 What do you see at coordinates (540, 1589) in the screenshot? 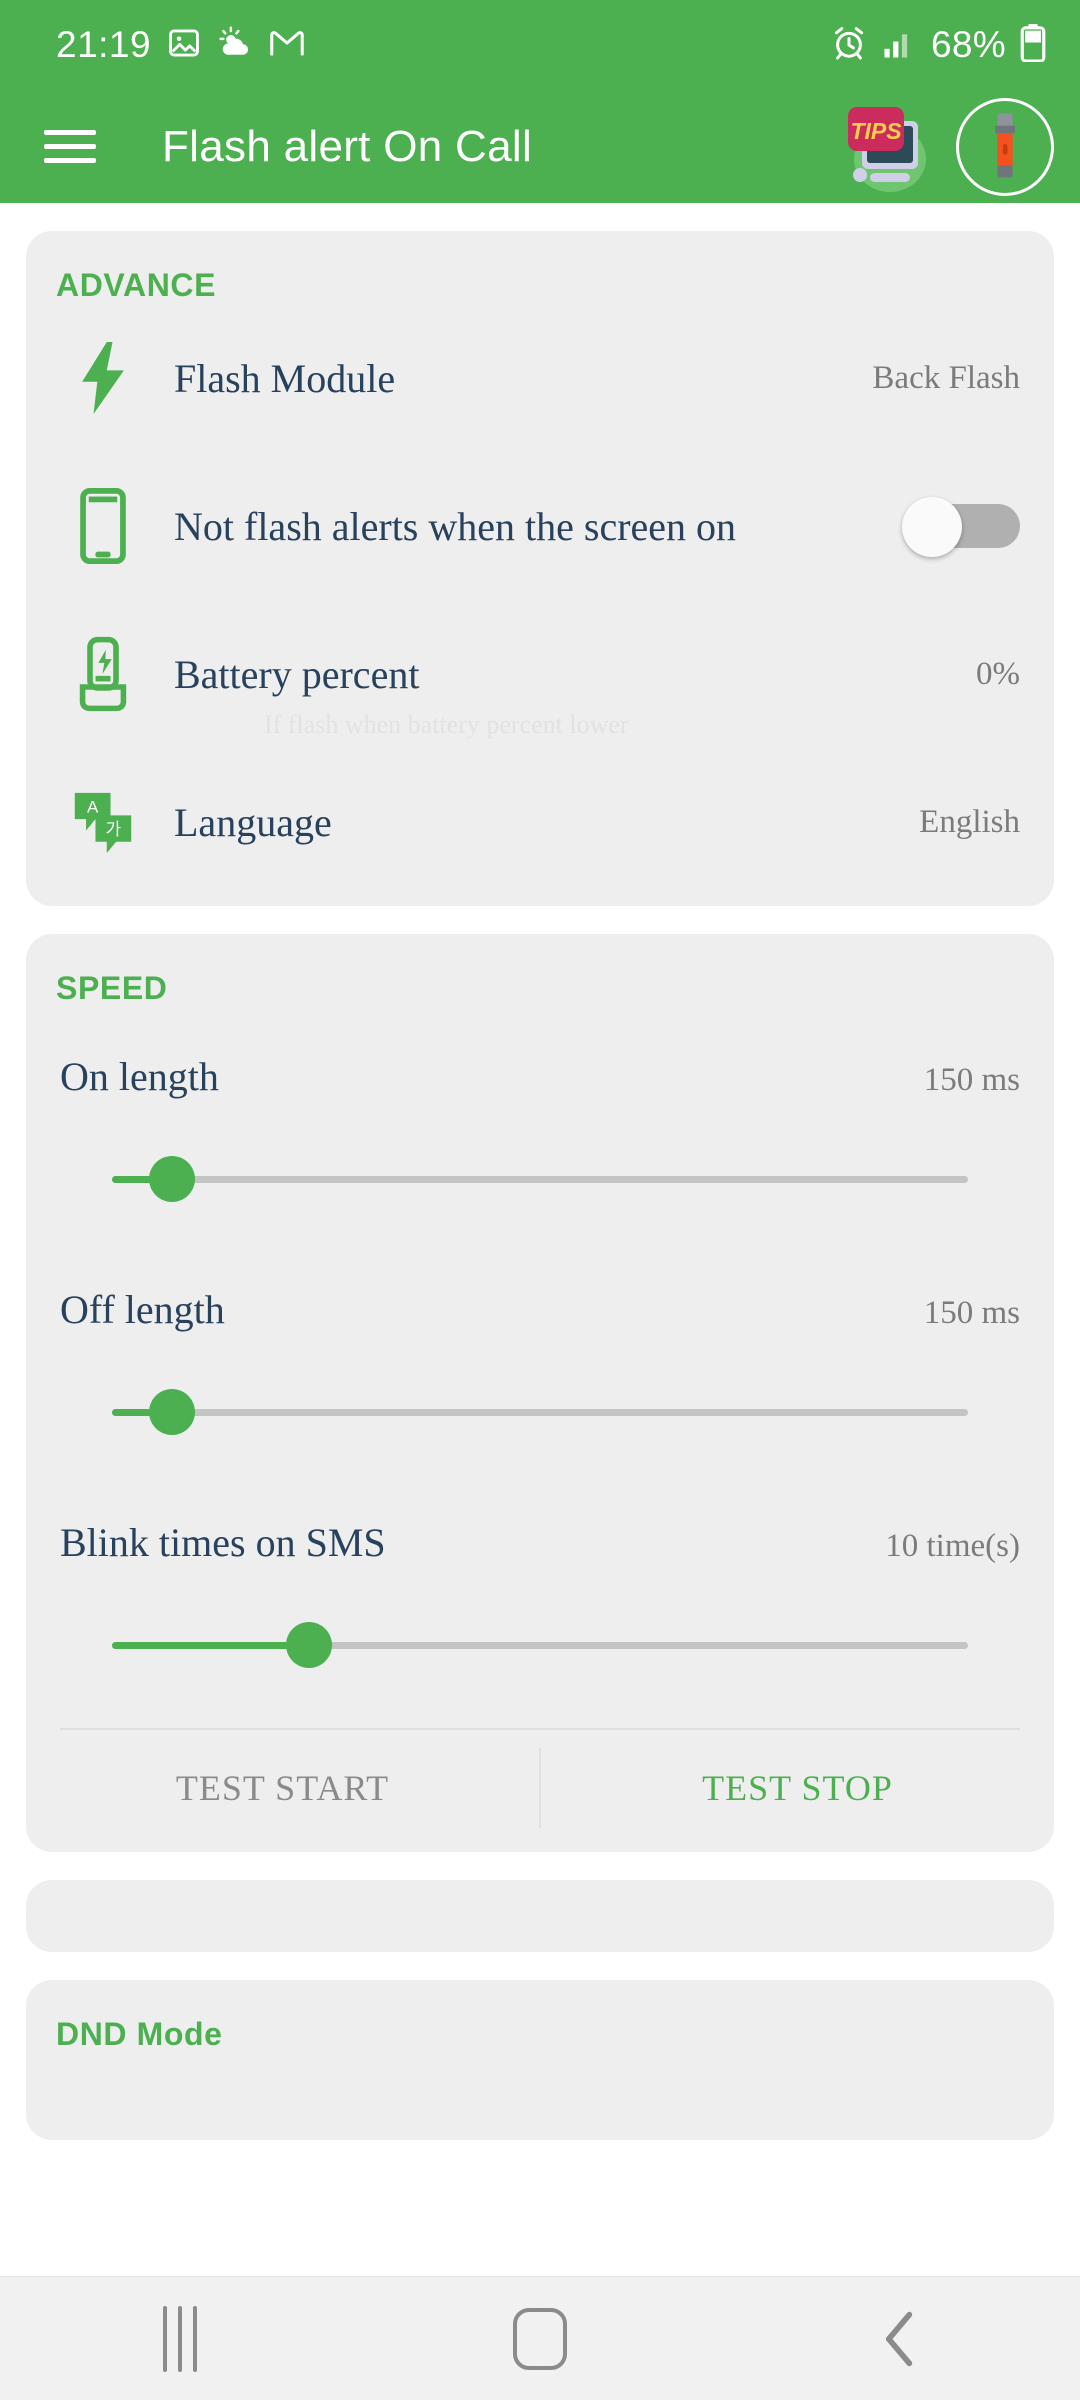
I see `slider-blink-times-sms: Blink times on SMS 10 time(s)` at bounding box center [540, 1589].